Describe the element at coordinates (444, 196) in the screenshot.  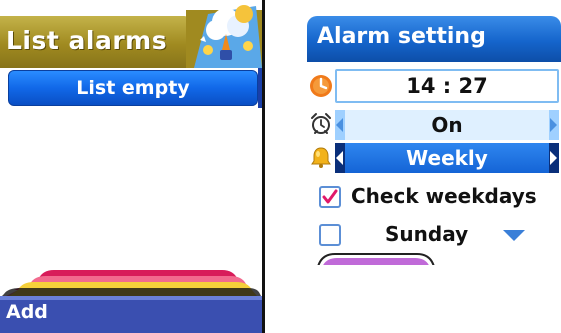
I see `check-weekdays-label: Check weekdays` at that location.